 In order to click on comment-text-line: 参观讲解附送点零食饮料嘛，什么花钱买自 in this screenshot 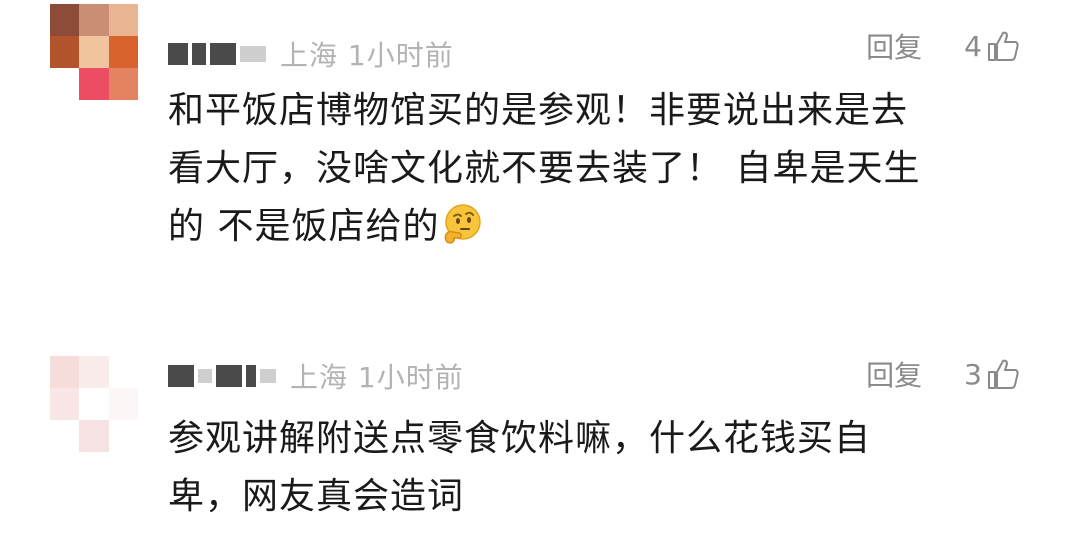, I will do `click(520, 438)`.